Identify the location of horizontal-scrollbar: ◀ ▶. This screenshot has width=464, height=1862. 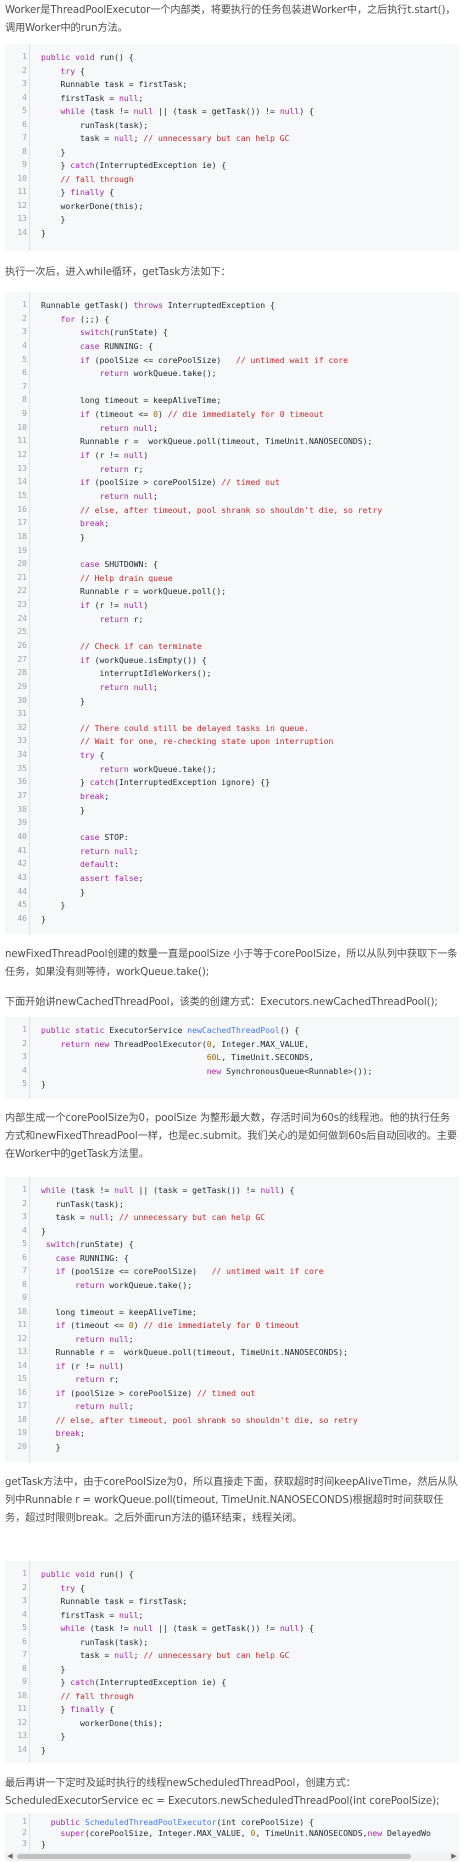
(232, 1856).